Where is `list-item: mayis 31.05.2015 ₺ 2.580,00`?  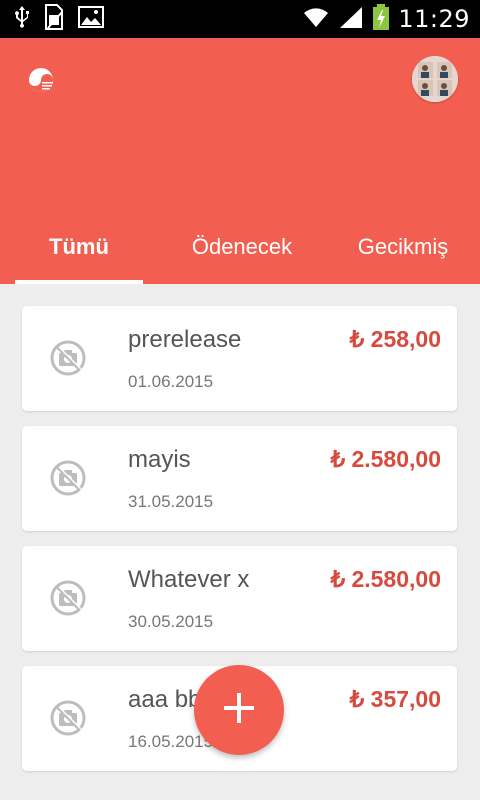
list-item: mayis 31.05.2015 ₺ 2.580,00 is located at coordinates (239, 478).